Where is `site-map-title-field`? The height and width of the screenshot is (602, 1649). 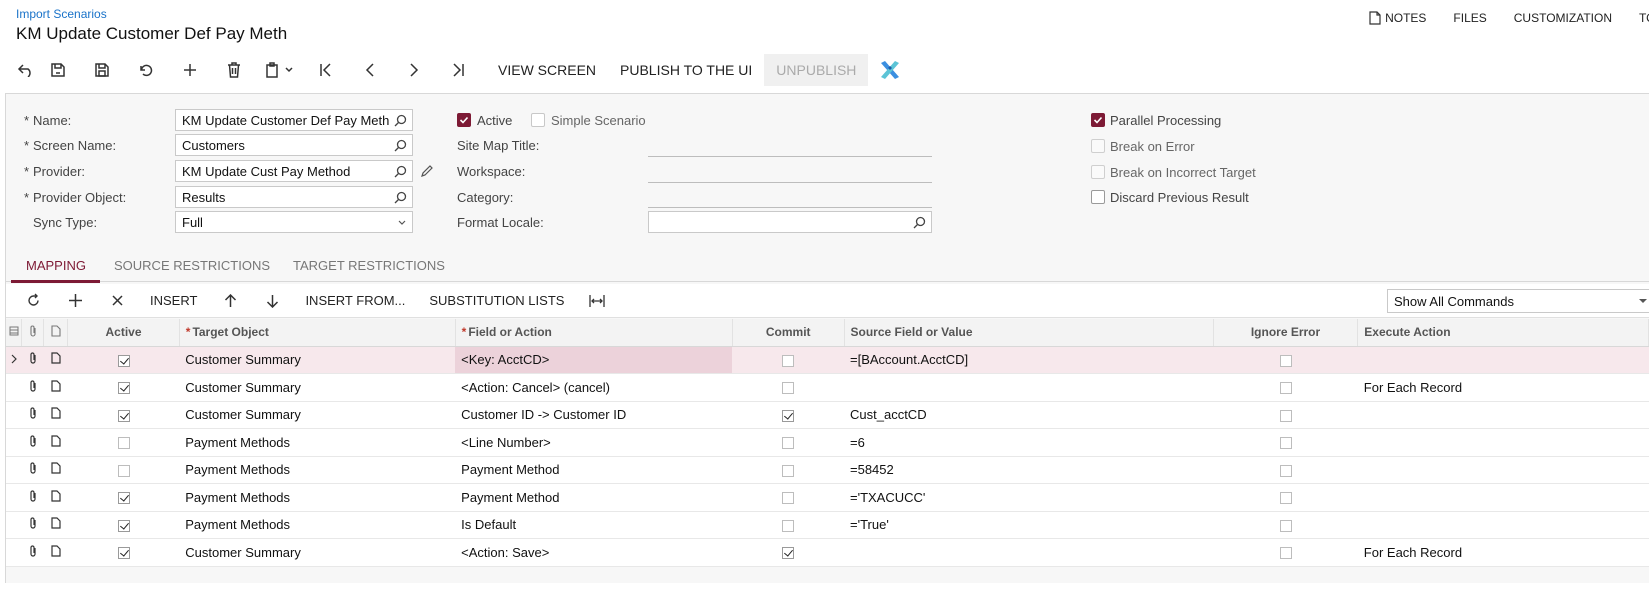 site-map-title-field is located at coordinates (790, 156).